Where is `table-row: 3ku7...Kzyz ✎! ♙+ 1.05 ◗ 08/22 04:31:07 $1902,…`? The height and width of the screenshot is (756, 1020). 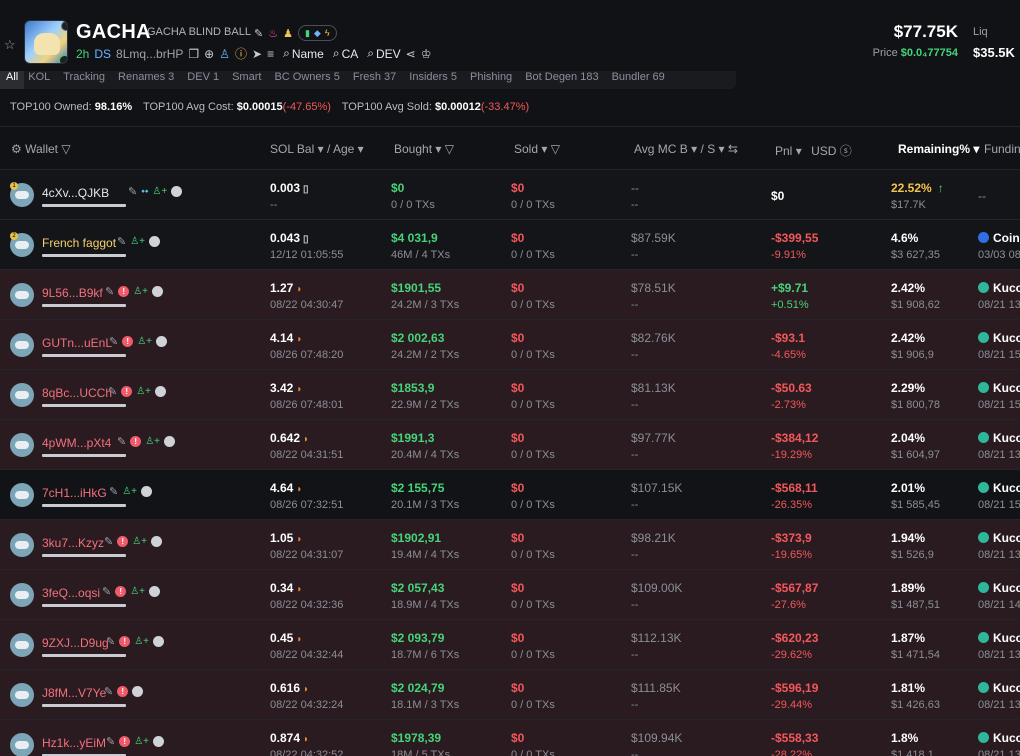 table-row: 3ku7...Kzyz ✎! ♙+ 1.05 ◗ 08/22 04:31:07 $1902,… is located at coordinates (510, 545).